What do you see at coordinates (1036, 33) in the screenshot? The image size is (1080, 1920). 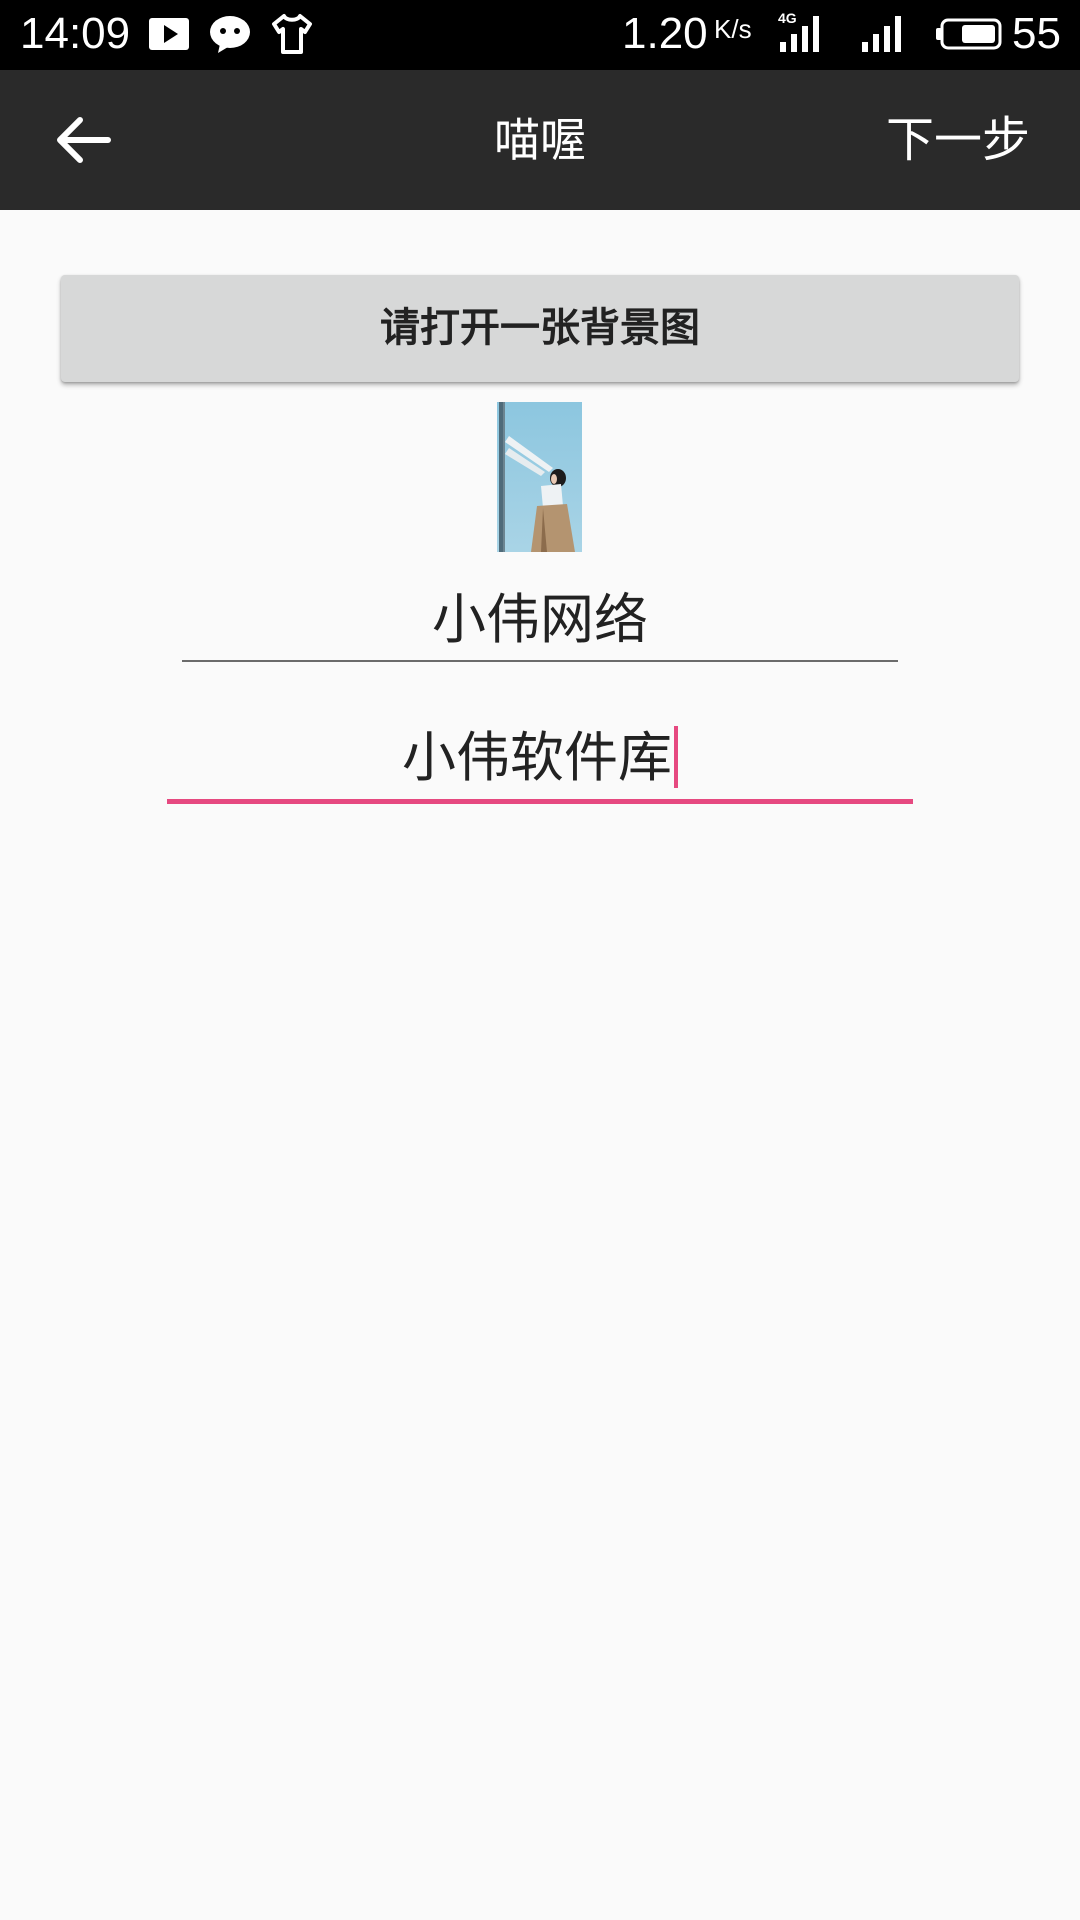 I see `battery-level: 55` at bounding box center [1036, 33].